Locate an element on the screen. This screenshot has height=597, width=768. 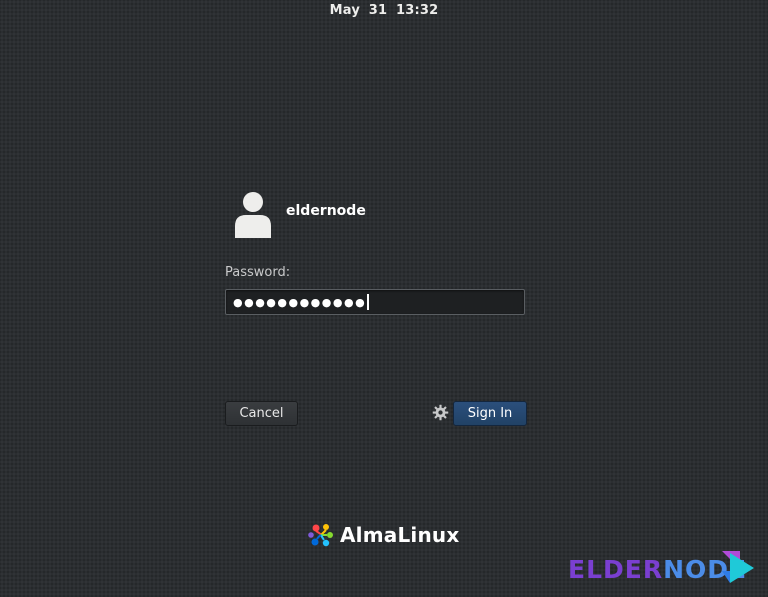
gear-icon is located at coordinates (440, 412).